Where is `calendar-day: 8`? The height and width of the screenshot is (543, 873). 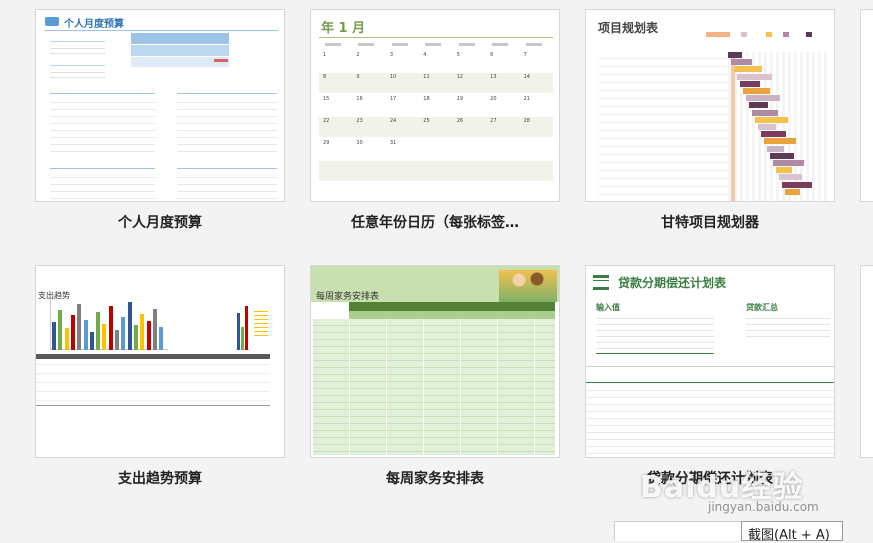 calendar-day: 8 is located at coordinates (325, 77).